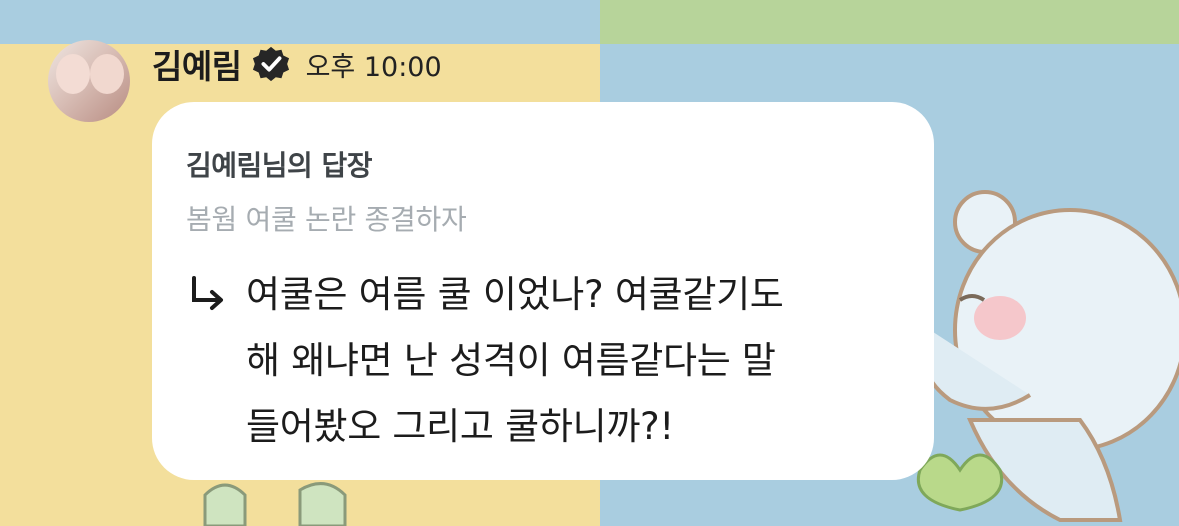  Describe the element at coordinates (373, 67) in the screenshot. I see `message-timestamp: 오후 10:00` at that location.